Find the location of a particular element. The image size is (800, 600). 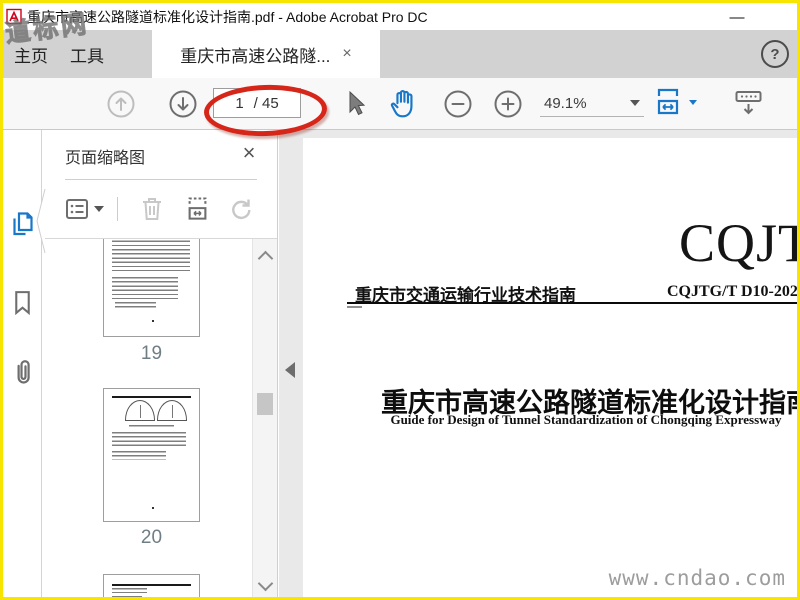

panel-title: 页面缩略图 is located at coordinates (105, 158).